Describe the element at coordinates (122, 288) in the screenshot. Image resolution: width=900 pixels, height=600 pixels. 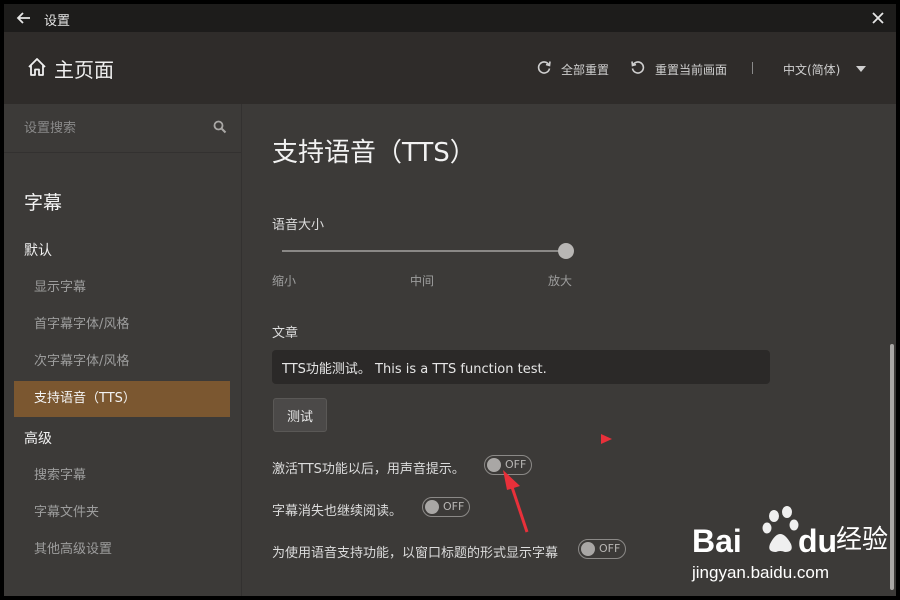
I see `sidebar-item-show-subtitles: 显示字幕` at that location.